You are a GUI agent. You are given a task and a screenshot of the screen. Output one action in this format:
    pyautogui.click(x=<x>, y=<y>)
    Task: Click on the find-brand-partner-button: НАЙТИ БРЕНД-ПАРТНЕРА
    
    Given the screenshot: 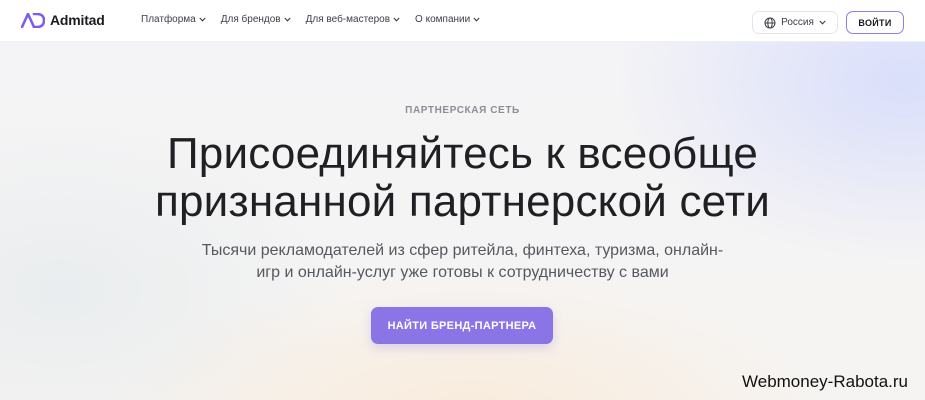 What is the action you would take?
    pyautogui.click(x=462, y=325)
    